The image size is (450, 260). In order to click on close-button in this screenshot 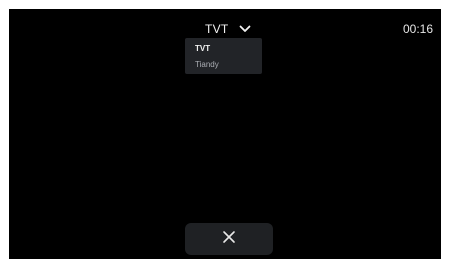, I will do `click(229, 239)`.